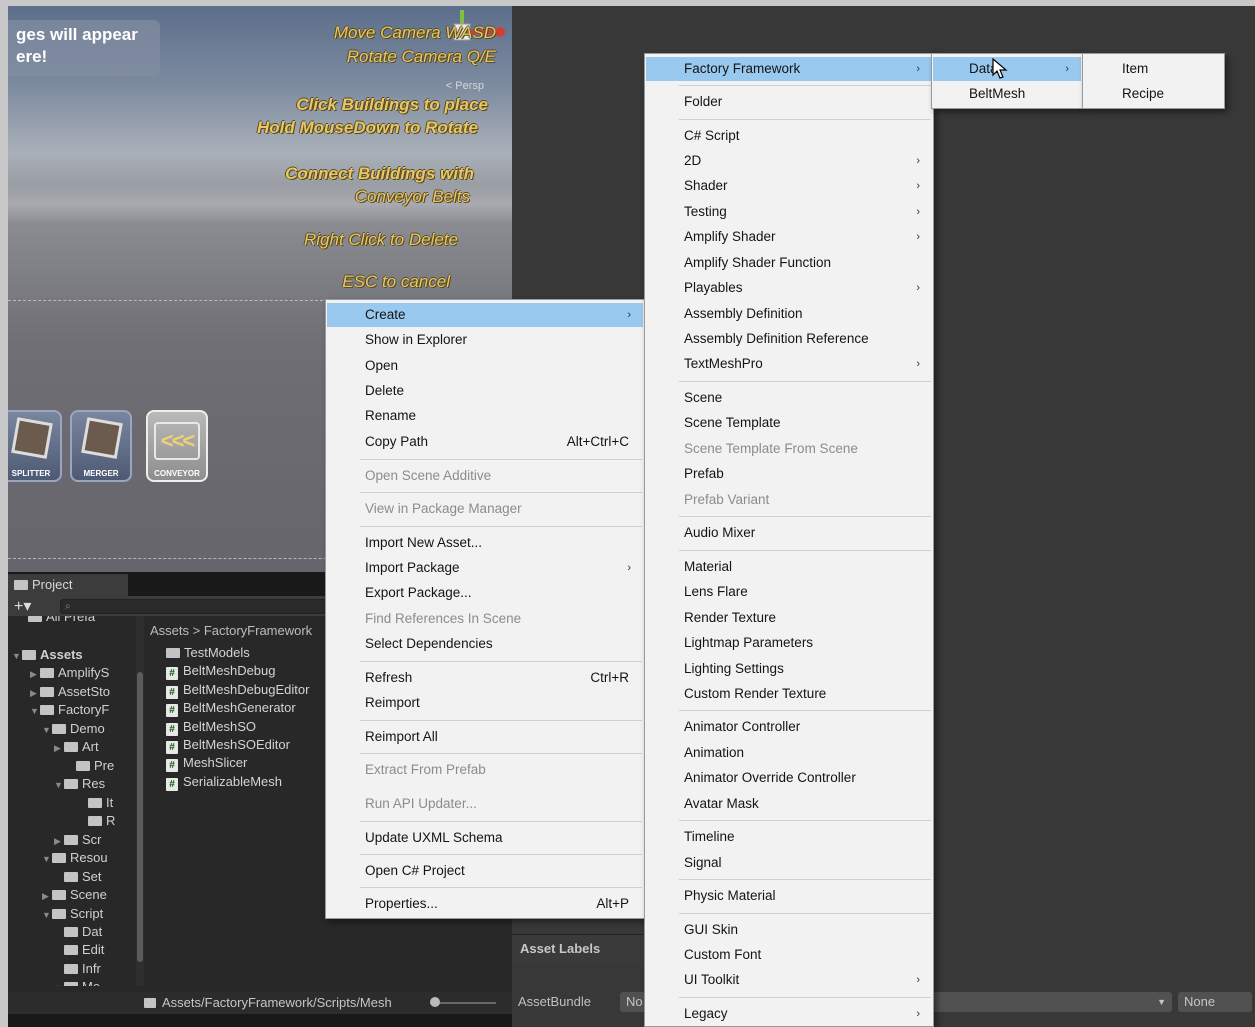 This screenshot has height=1027, width=1255. Describe the element at coordinates (485, 703) in the screenshot. I see `menu-item-reimport: Reimport` at that location.